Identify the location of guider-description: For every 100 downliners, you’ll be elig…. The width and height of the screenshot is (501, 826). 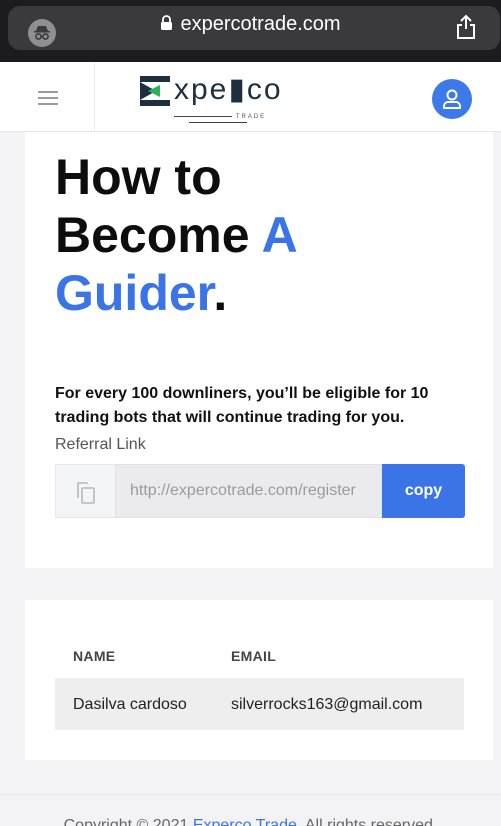
(242, 405).